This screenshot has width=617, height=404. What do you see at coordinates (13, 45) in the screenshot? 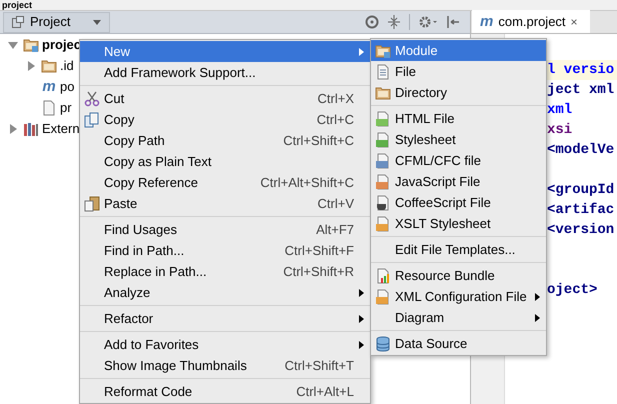
I see `collapse-arrow-icon` at bounding box center [13, 45].